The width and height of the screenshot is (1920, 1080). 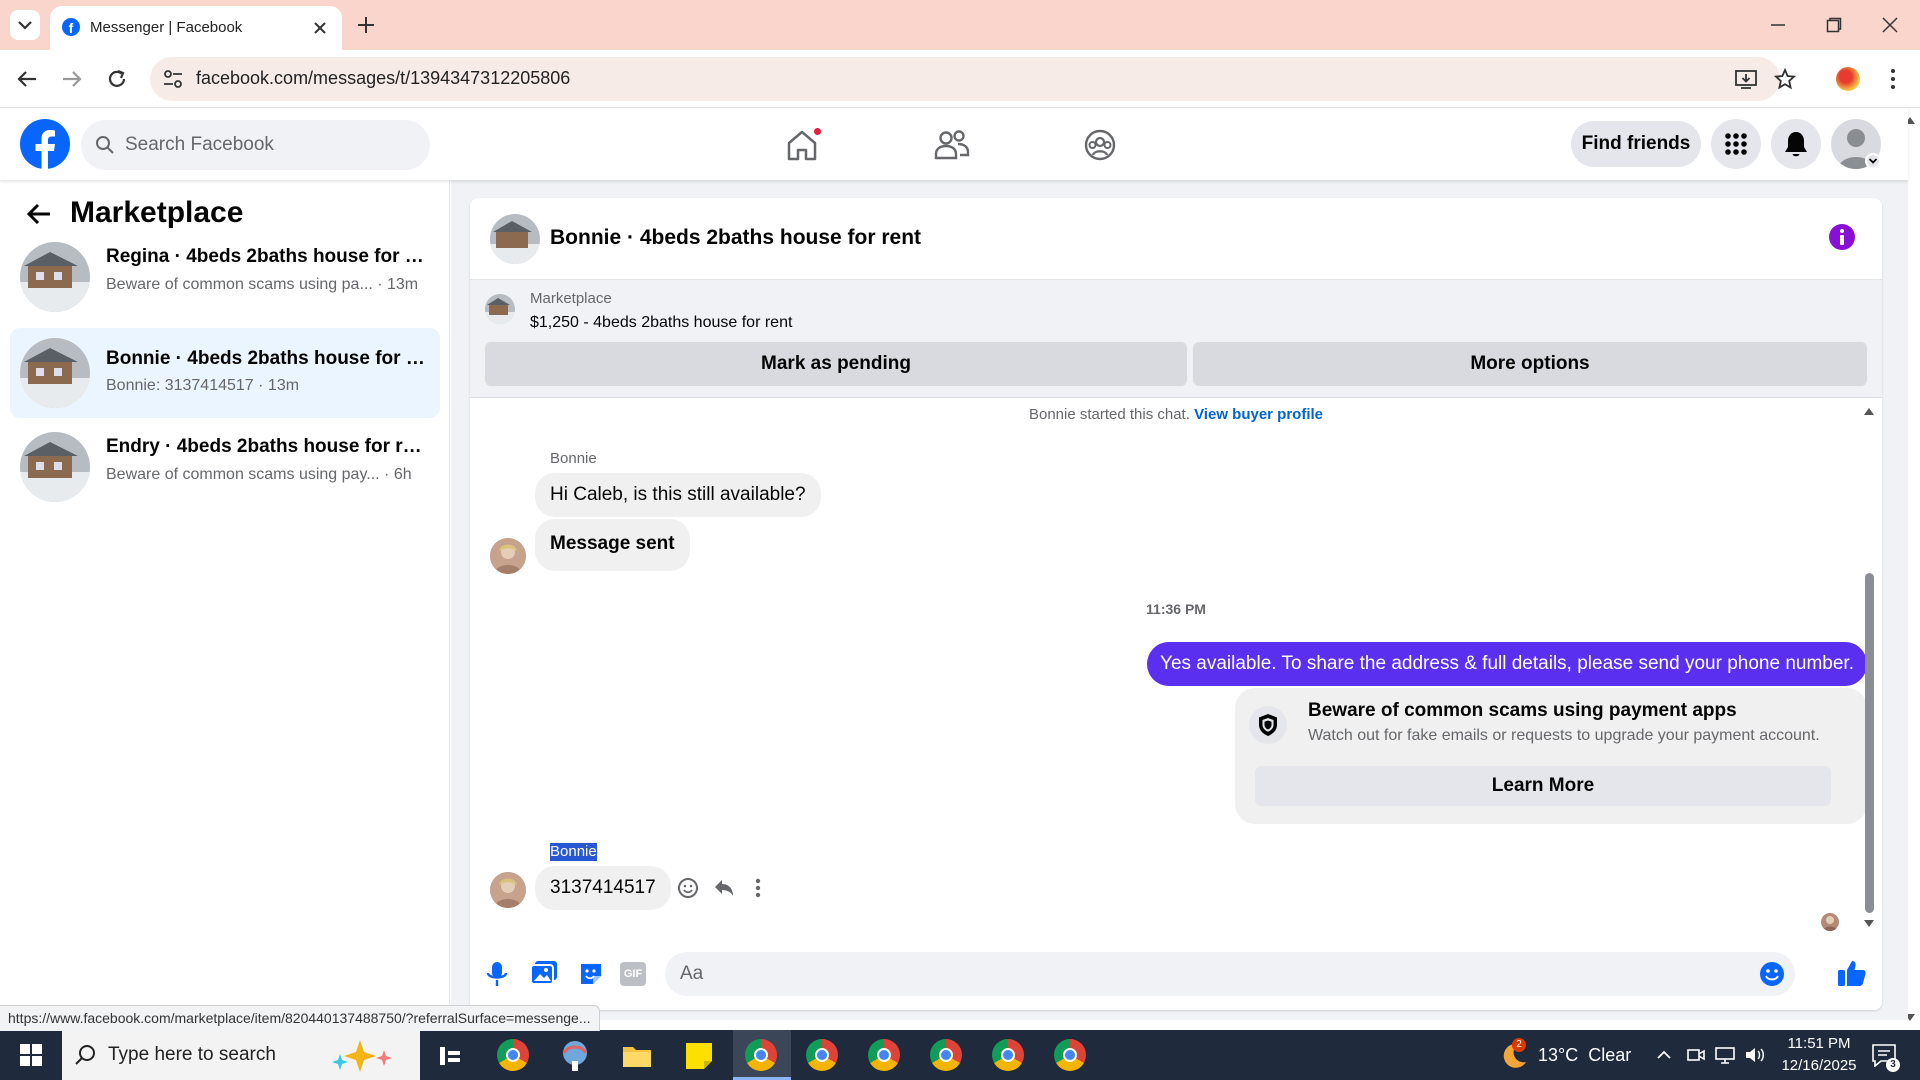 What do you see at coordinates (1746, 79) in the screenshot?
I see `install-app-icon` at bounding box center [1746, 79].